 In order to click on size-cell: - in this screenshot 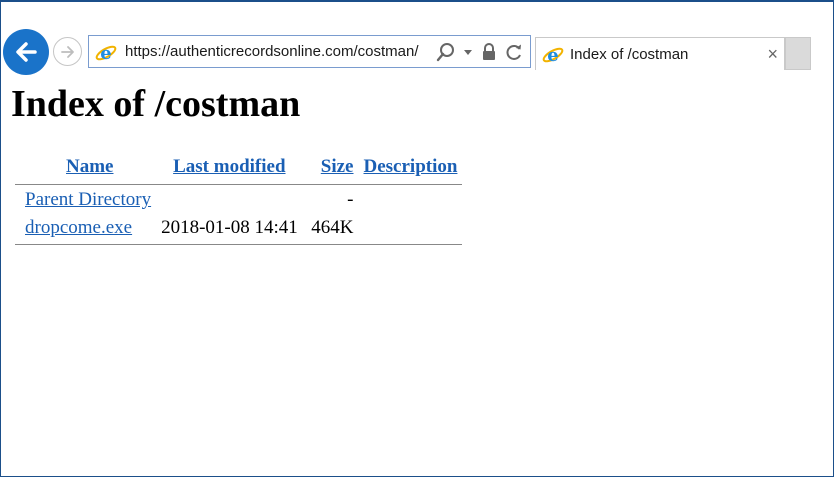, I will do `click(350, 199)`.